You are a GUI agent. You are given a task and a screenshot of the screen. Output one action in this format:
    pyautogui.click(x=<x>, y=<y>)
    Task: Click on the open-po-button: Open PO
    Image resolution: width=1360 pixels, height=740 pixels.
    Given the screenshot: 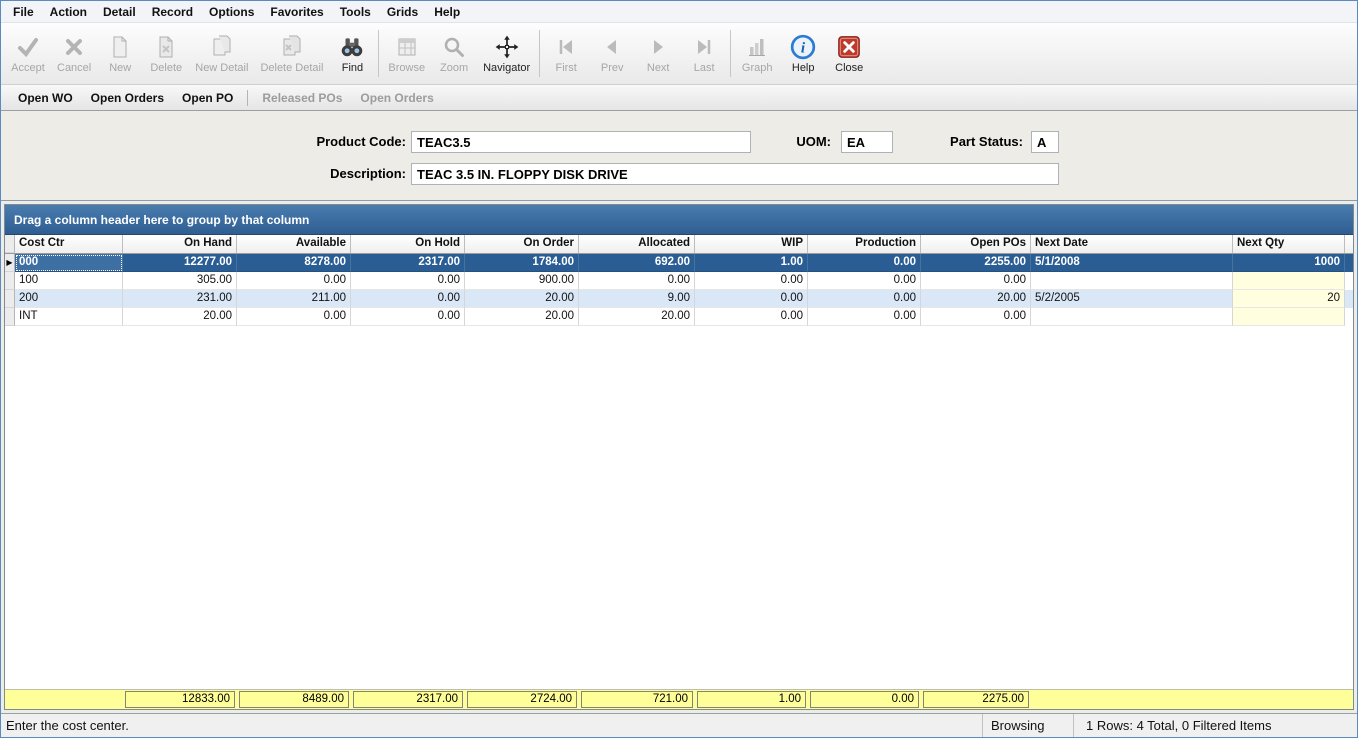 What is the action you would take?
    pyautogui.click(x=207, y=98)
    